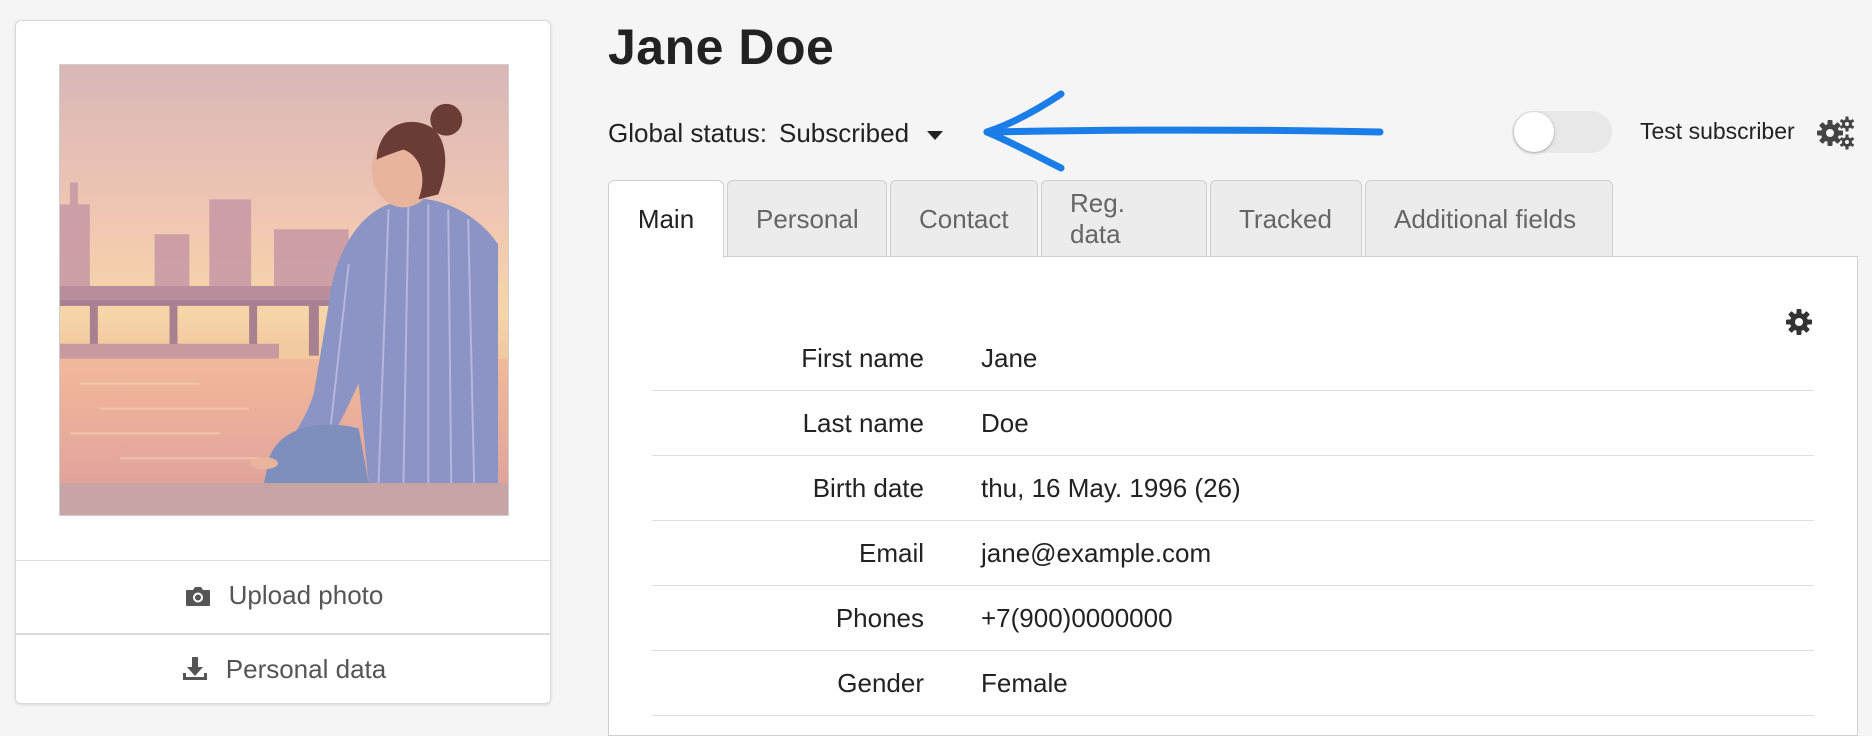 This screenshot has height=736, width=1872. What do you see at coordinates (666, 219) in the screenshot?
I see `tab-main: Main` at bounding box center [666, 219].